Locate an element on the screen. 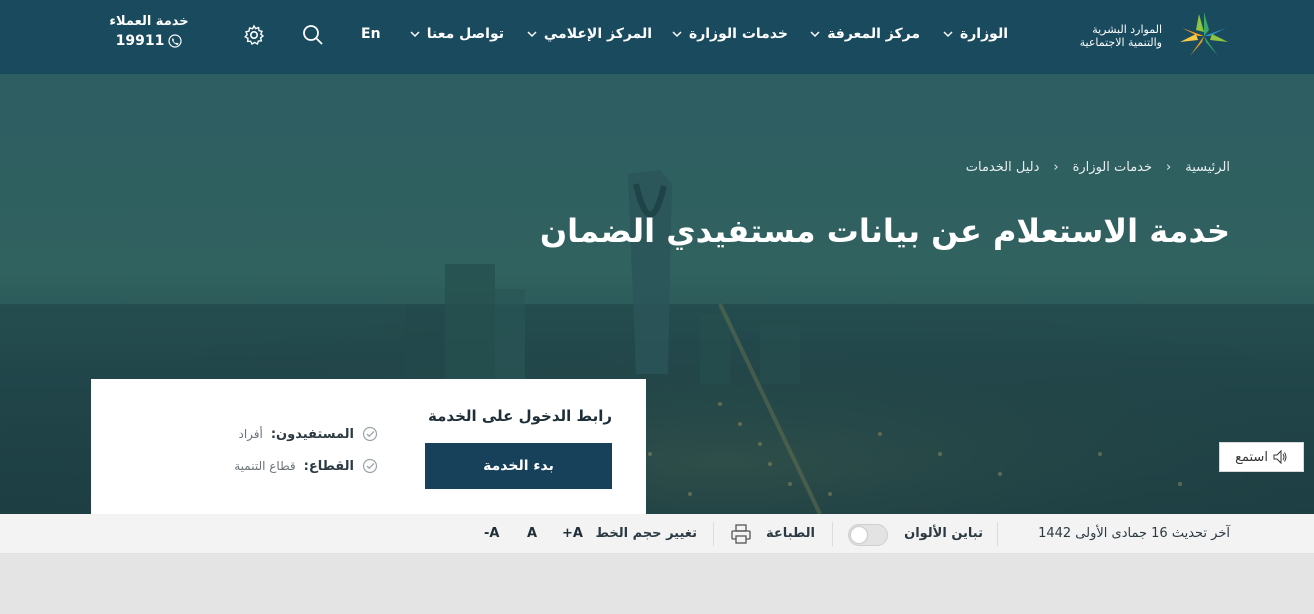  nav-media-center: المركز الإعلامي is located at coordinates (589, 34).